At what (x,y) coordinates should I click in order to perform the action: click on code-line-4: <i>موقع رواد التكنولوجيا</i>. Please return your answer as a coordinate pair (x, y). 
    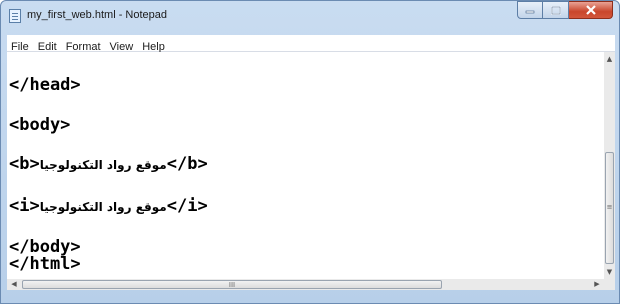
    Looking at the image, I should click on (108, 206).